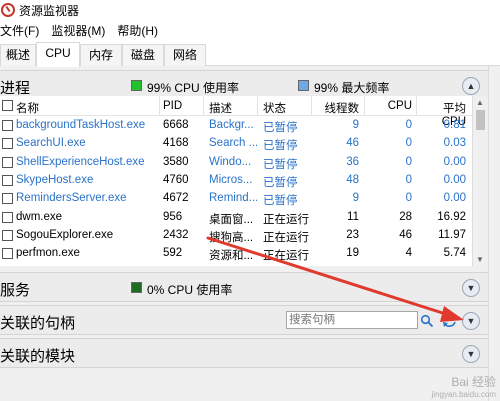 Image resolution: width=500 pixels, height=401 pixels. I want to click on max-frequency-status: 99% 最大频率, so click(352, 88).